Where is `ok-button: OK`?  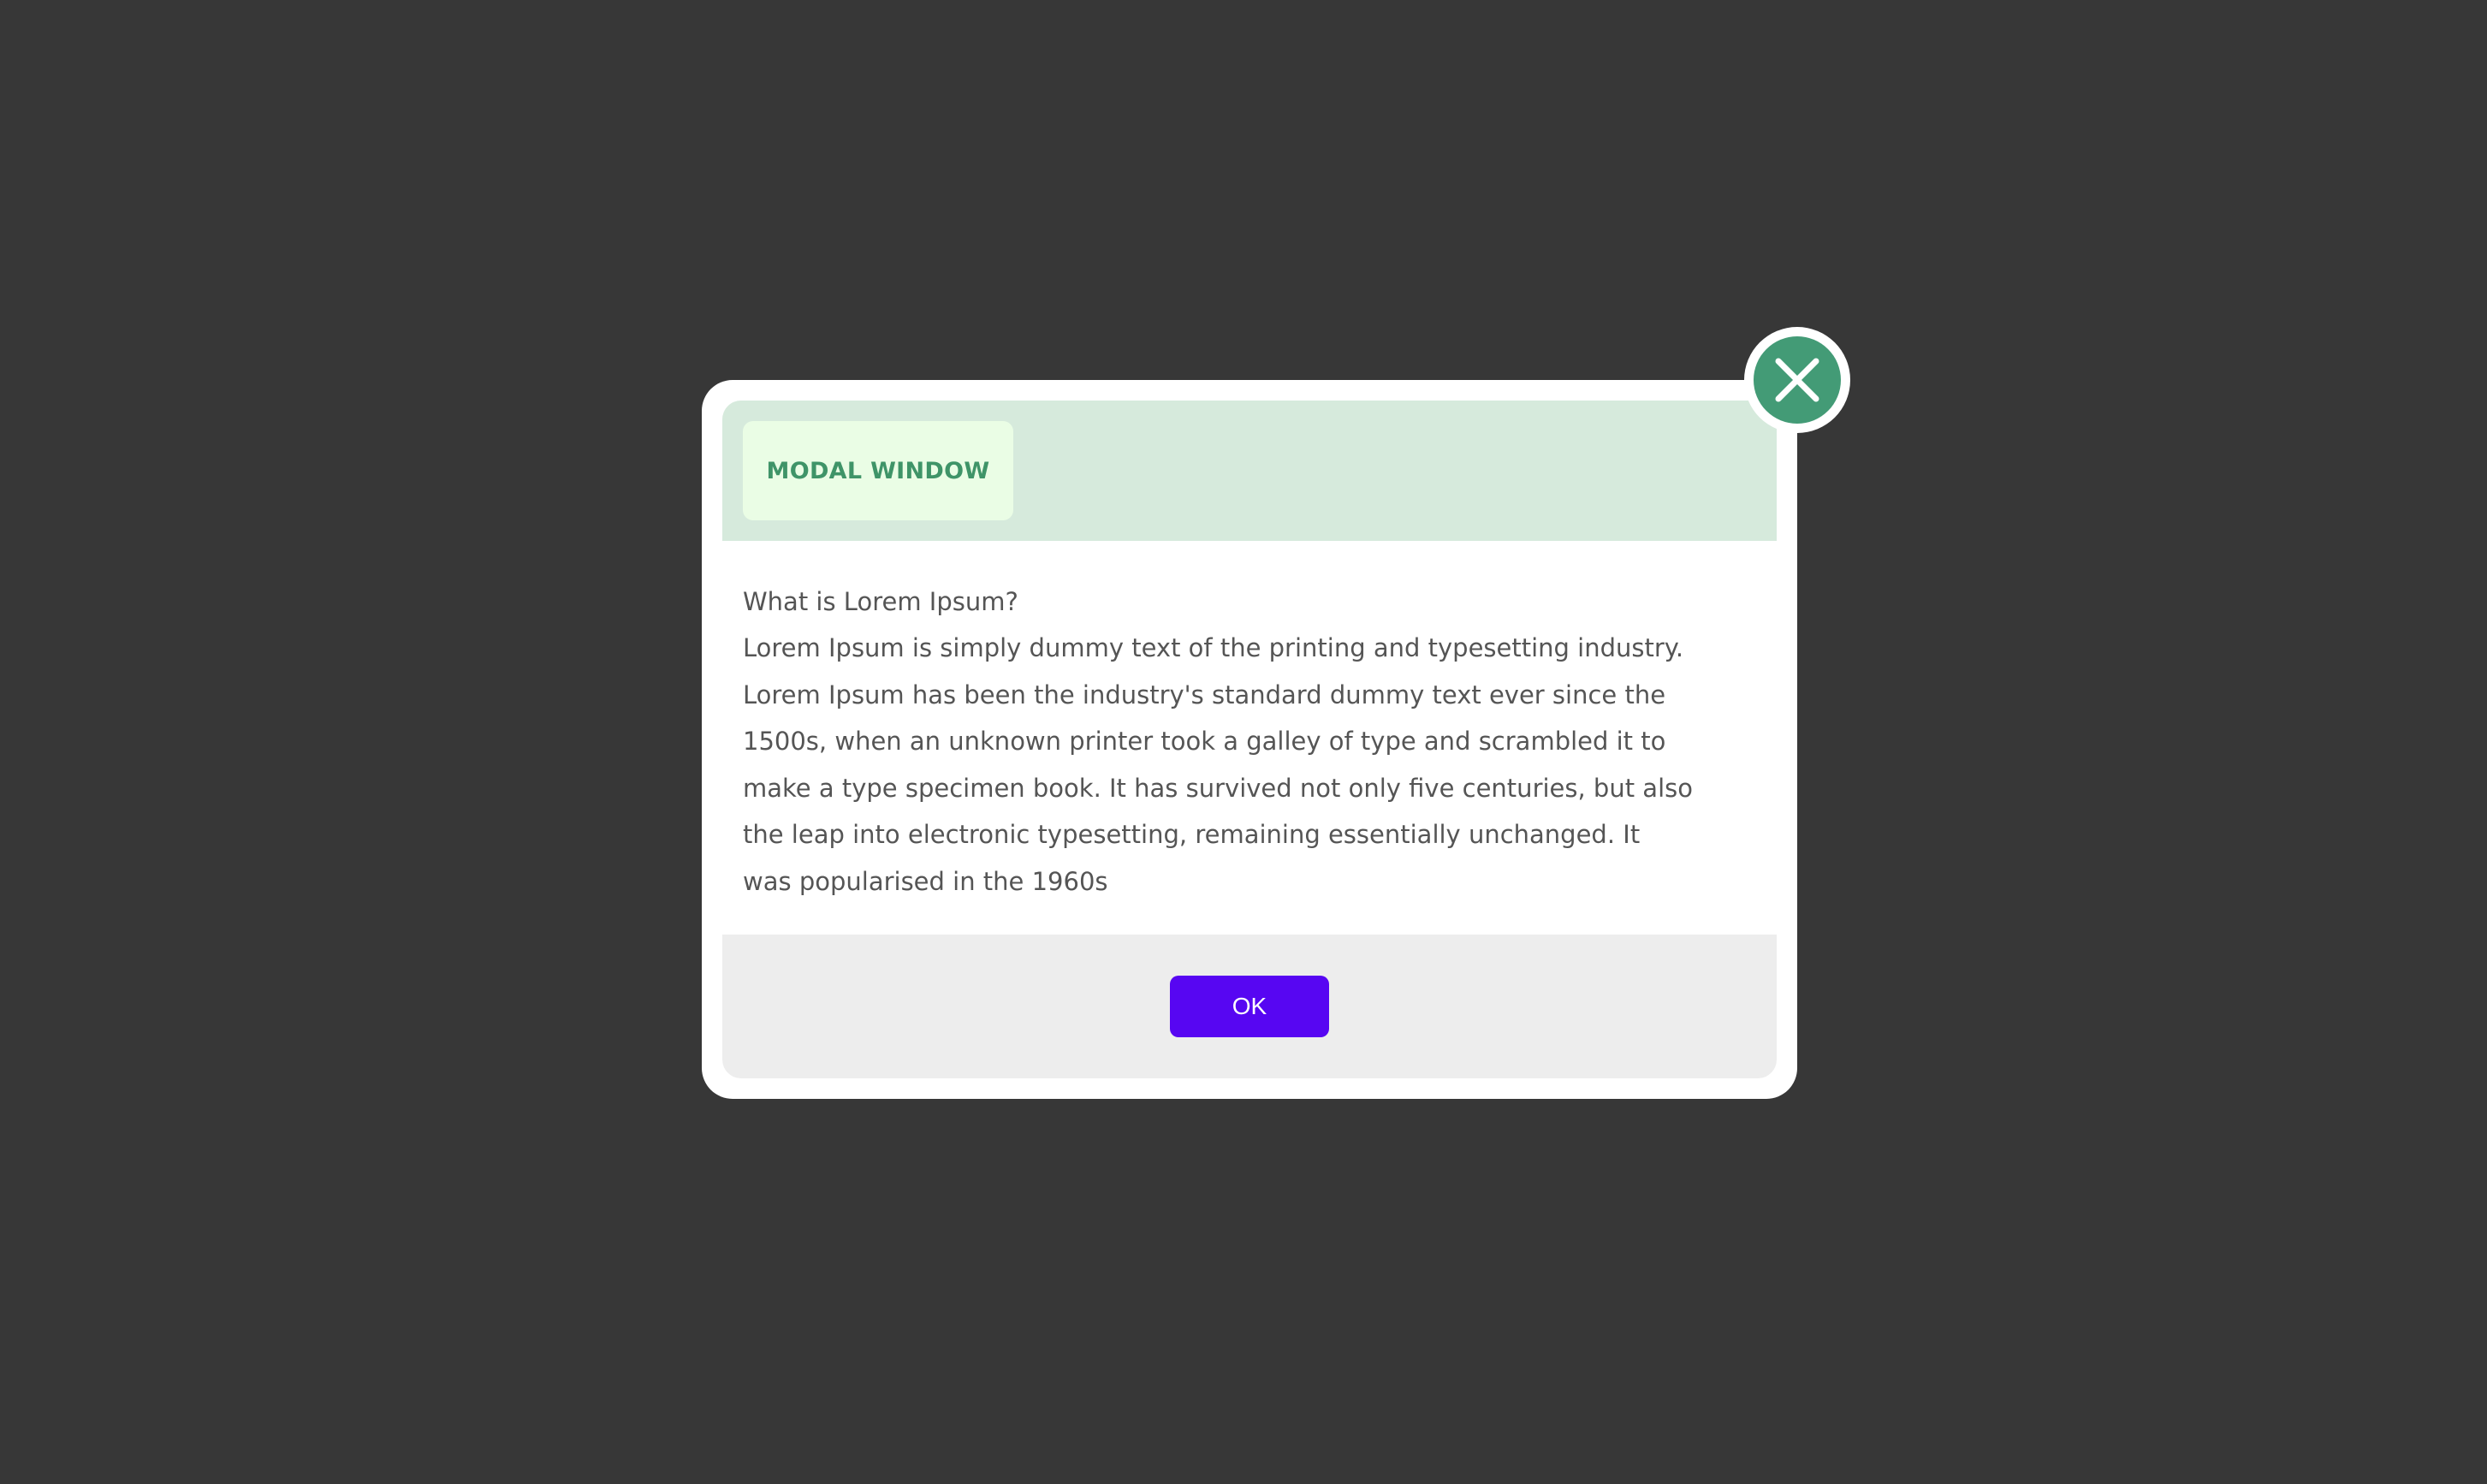
ok-button: OK is located at coordinates (1249, 1007).